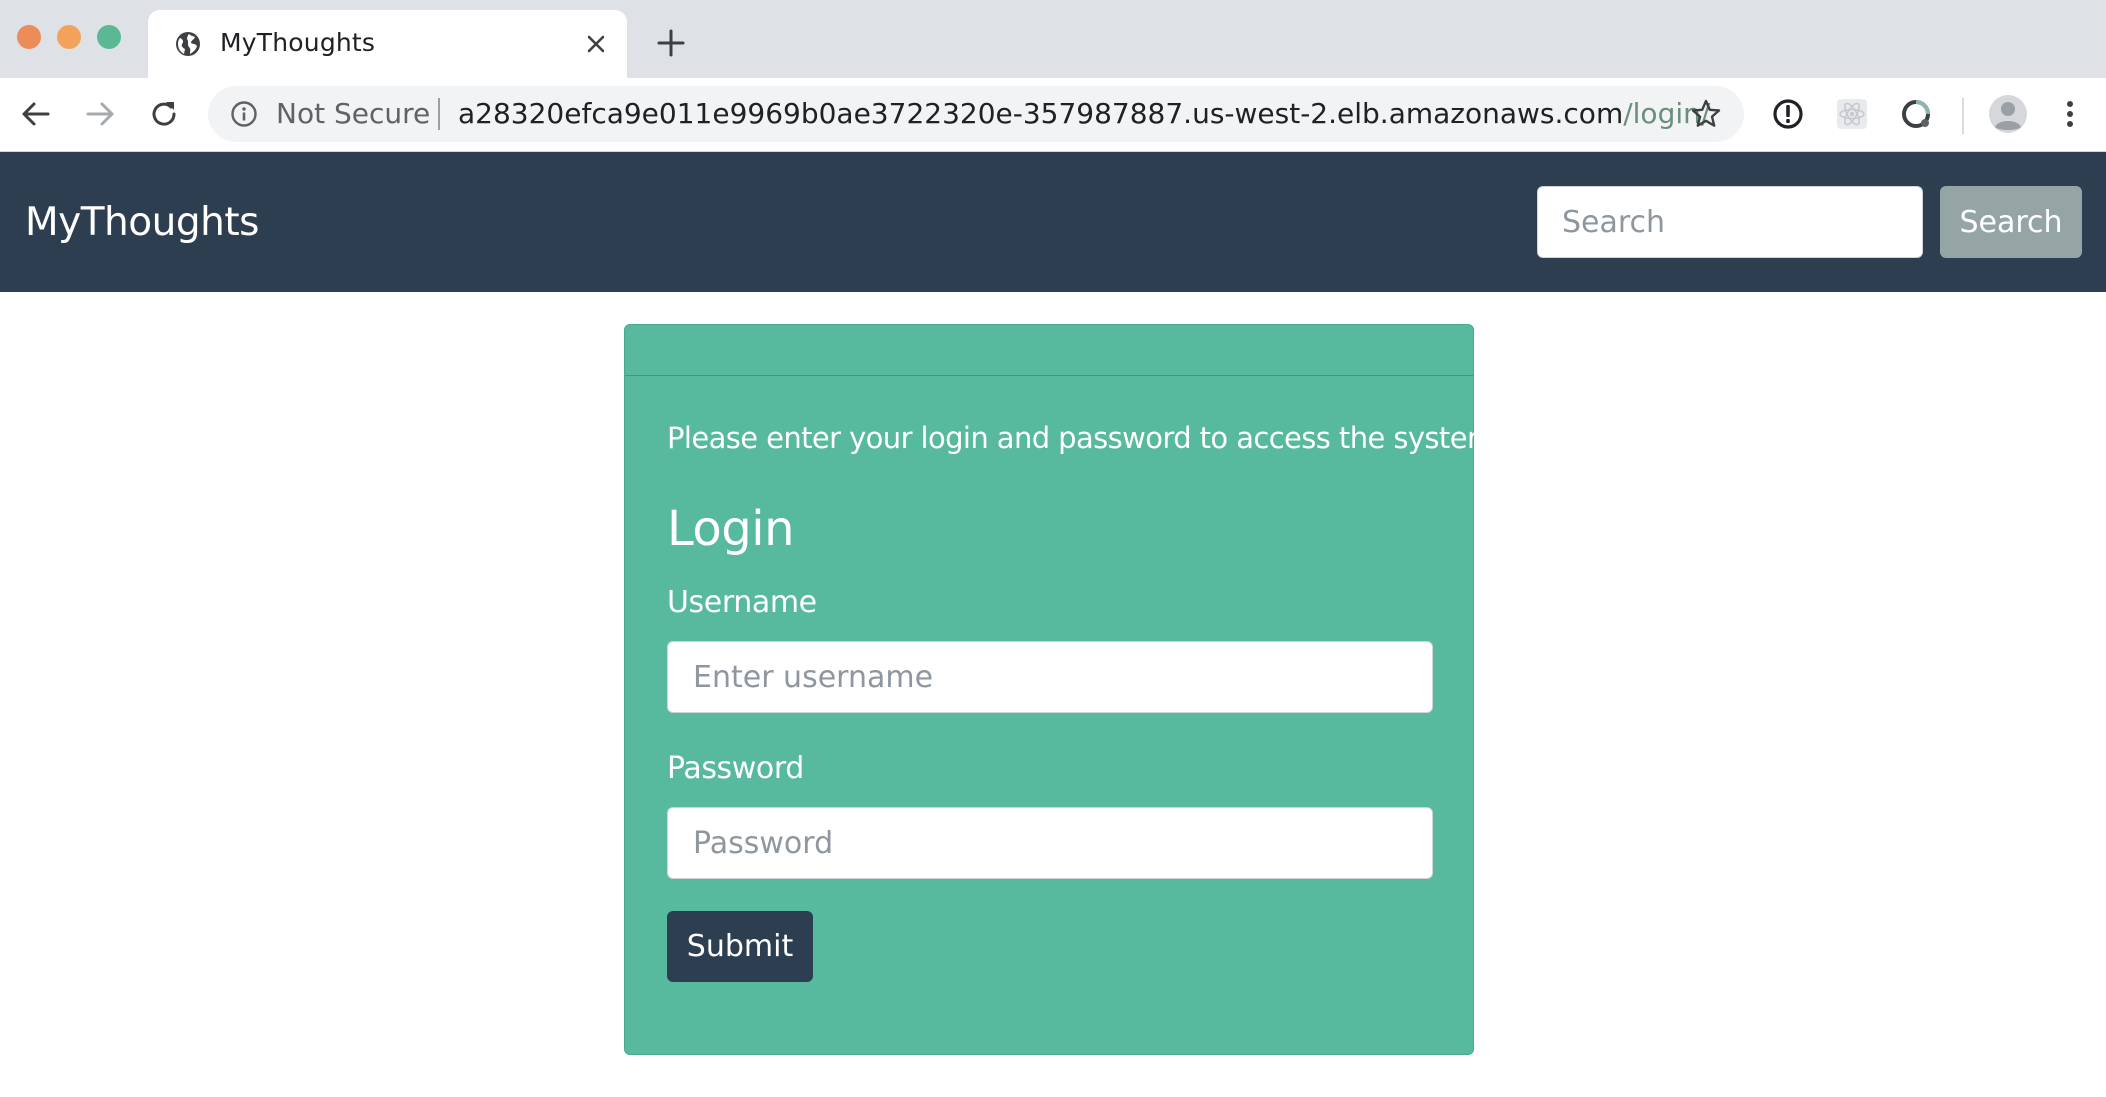  I want to click on globe-icon, so click(188, 44).